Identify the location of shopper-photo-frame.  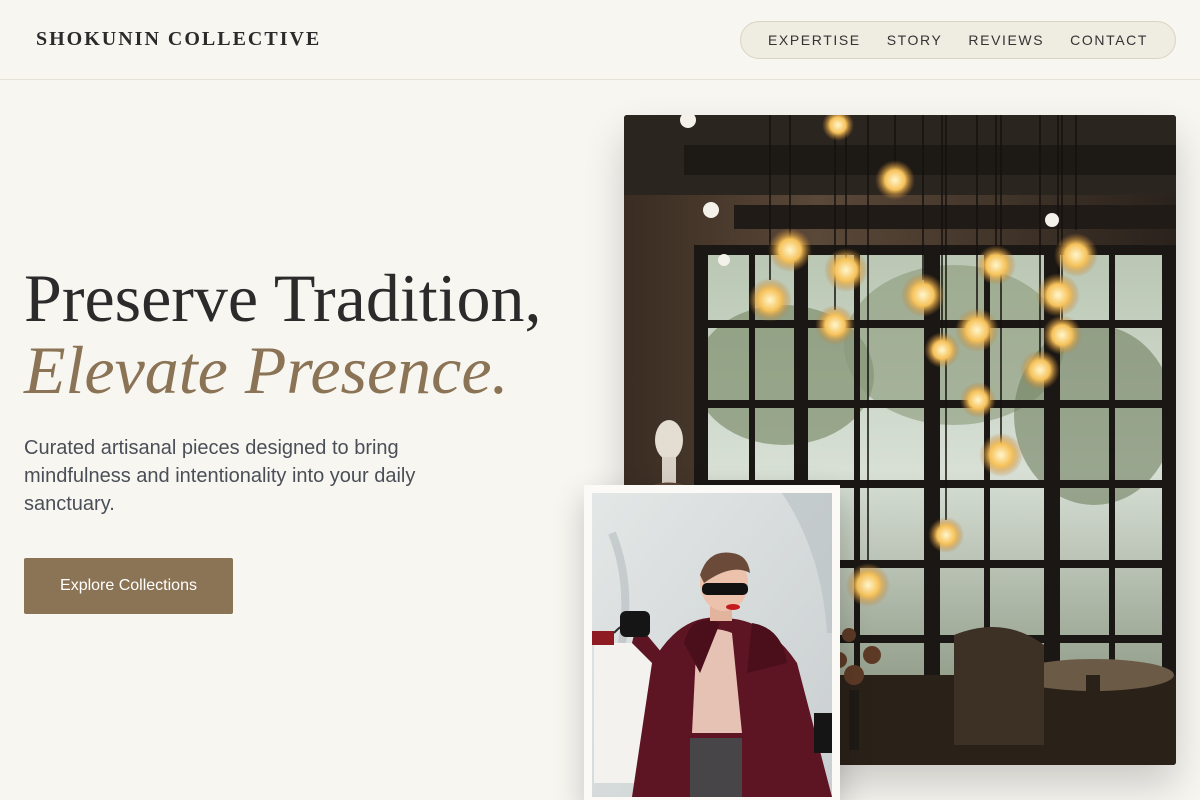
(712, 642).